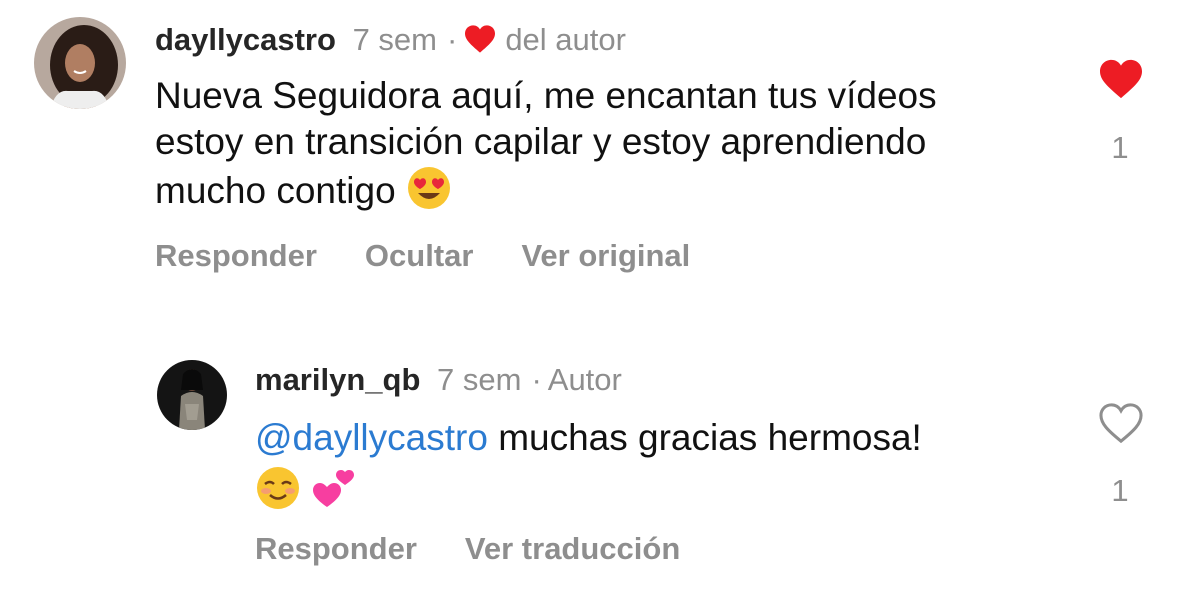  I want to click on comment-line: @dayllycastro muchas gracias hermosa!, so click(588, 438).